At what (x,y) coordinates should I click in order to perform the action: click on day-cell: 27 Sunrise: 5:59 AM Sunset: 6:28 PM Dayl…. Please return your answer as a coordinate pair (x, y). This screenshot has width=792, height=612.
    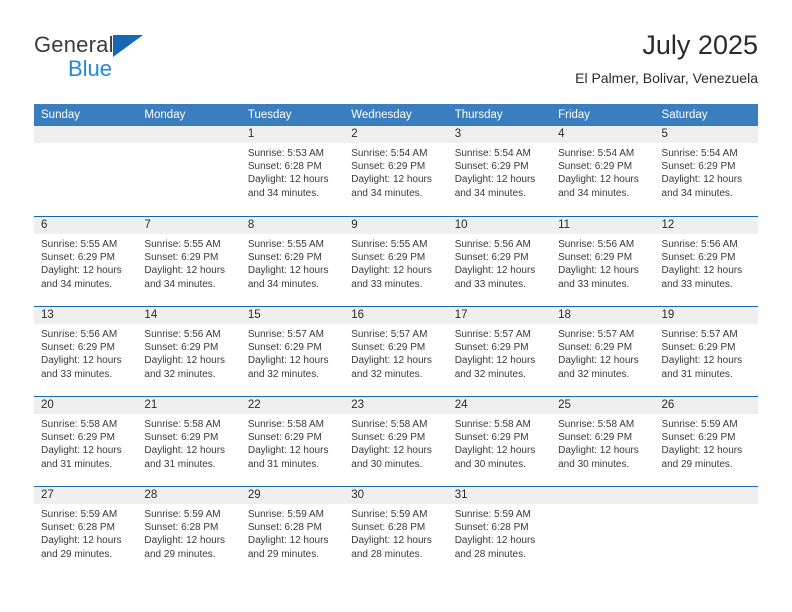
    Looking at the image, I should click on (86, 531).